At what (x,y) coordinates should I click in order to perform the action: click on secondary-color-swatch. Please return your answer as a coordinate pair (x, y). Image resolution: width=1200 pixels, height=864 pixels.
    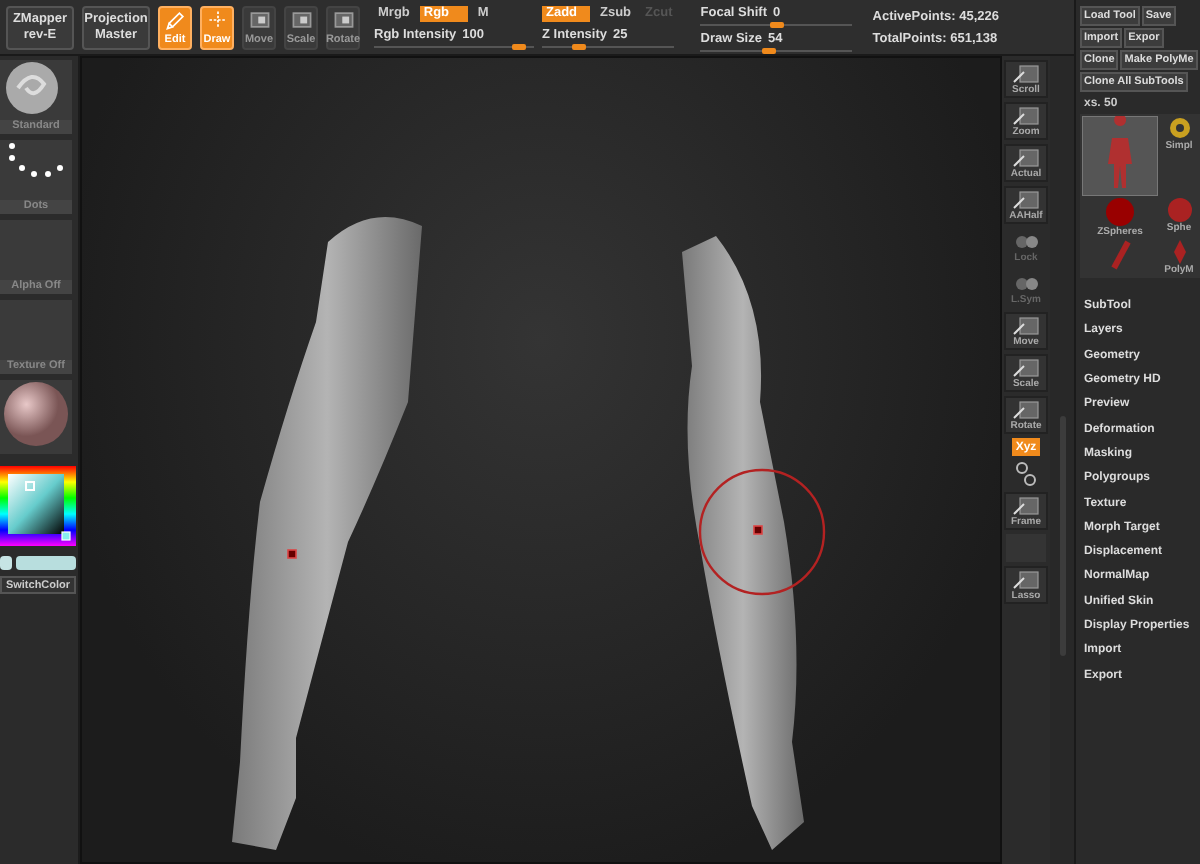
    Looking at the image, I should click on (6, 563).